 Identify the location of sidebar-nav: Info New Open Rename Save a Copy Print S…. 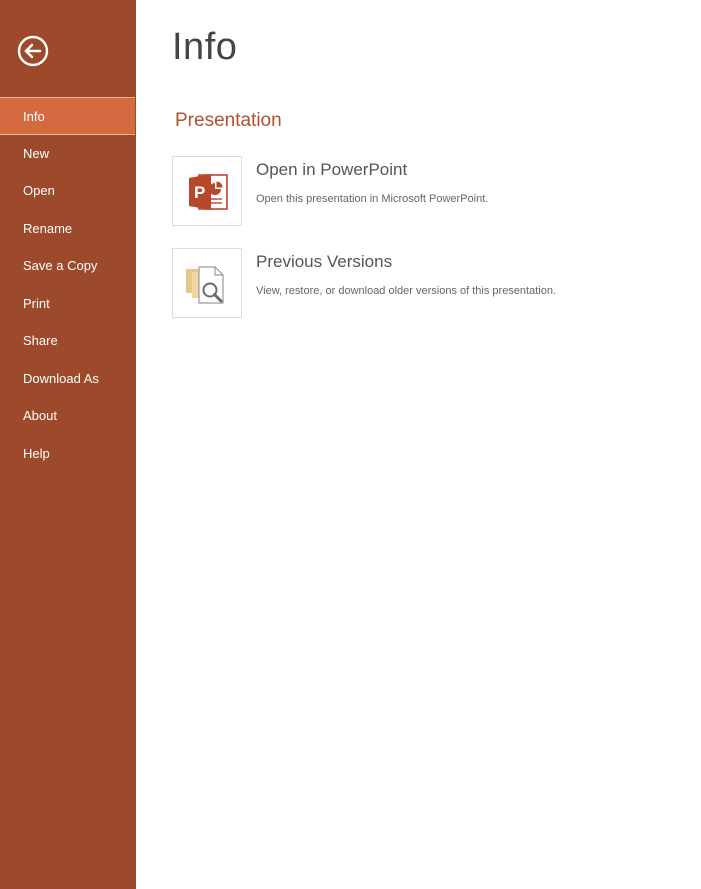
(68, 284).